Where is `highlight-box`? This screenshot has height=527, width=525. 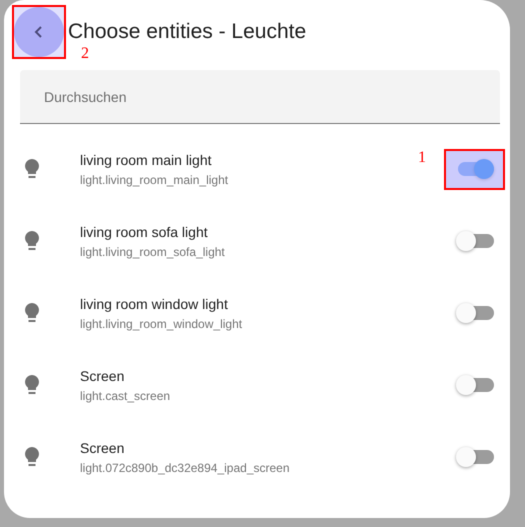
highlight-box is located at coordinates (474, 169).